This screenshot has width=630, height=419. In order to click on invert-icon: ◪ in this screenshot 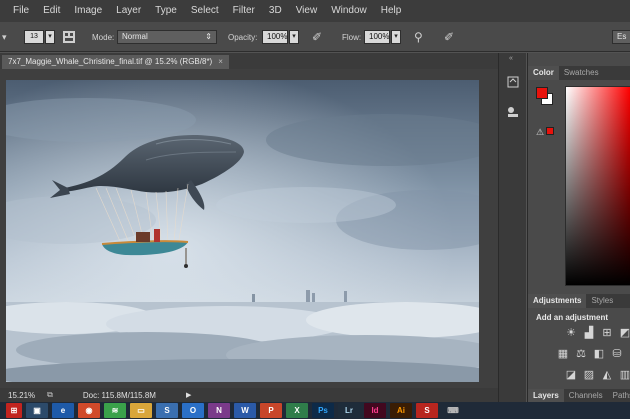, I will do `click(571, 375)`.